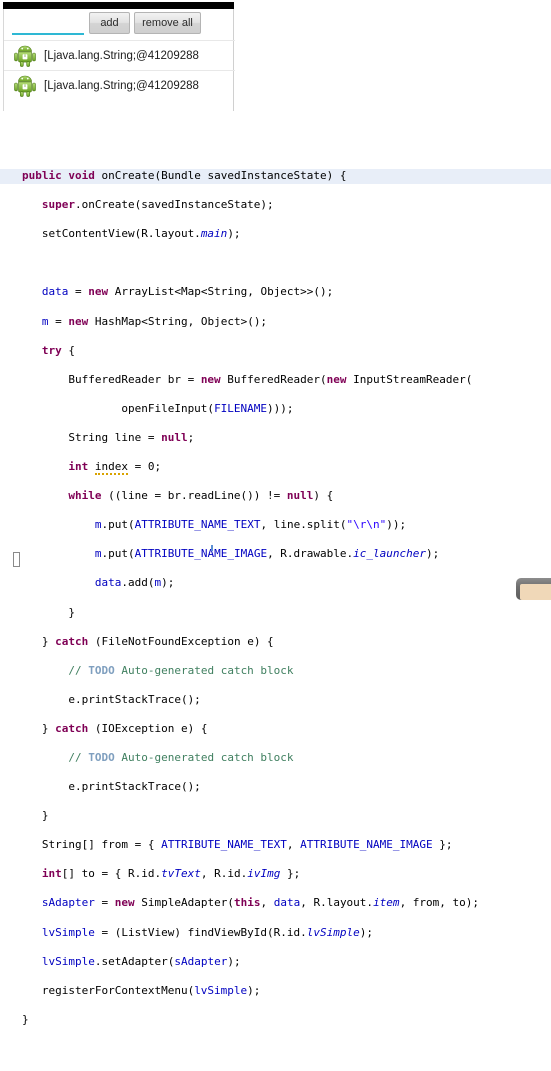  Describe the element at coordinates (118, 5) in the screenshot. I see `android-status-bar` at that location.